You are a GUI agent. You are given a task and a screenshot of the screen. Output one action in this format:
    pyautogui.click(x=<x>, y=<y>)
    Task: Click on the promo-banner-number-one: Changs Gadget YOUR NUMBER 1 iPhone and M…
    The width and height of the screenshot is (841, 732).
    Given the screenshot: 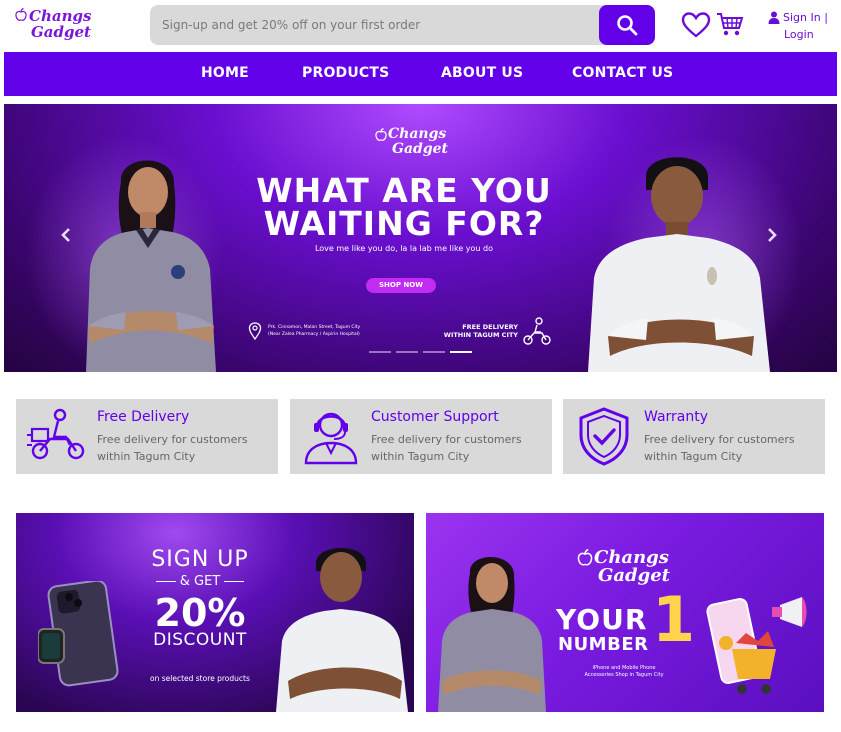 What is the action you would take?
    pyautogui.click(x=625, y=612)
    